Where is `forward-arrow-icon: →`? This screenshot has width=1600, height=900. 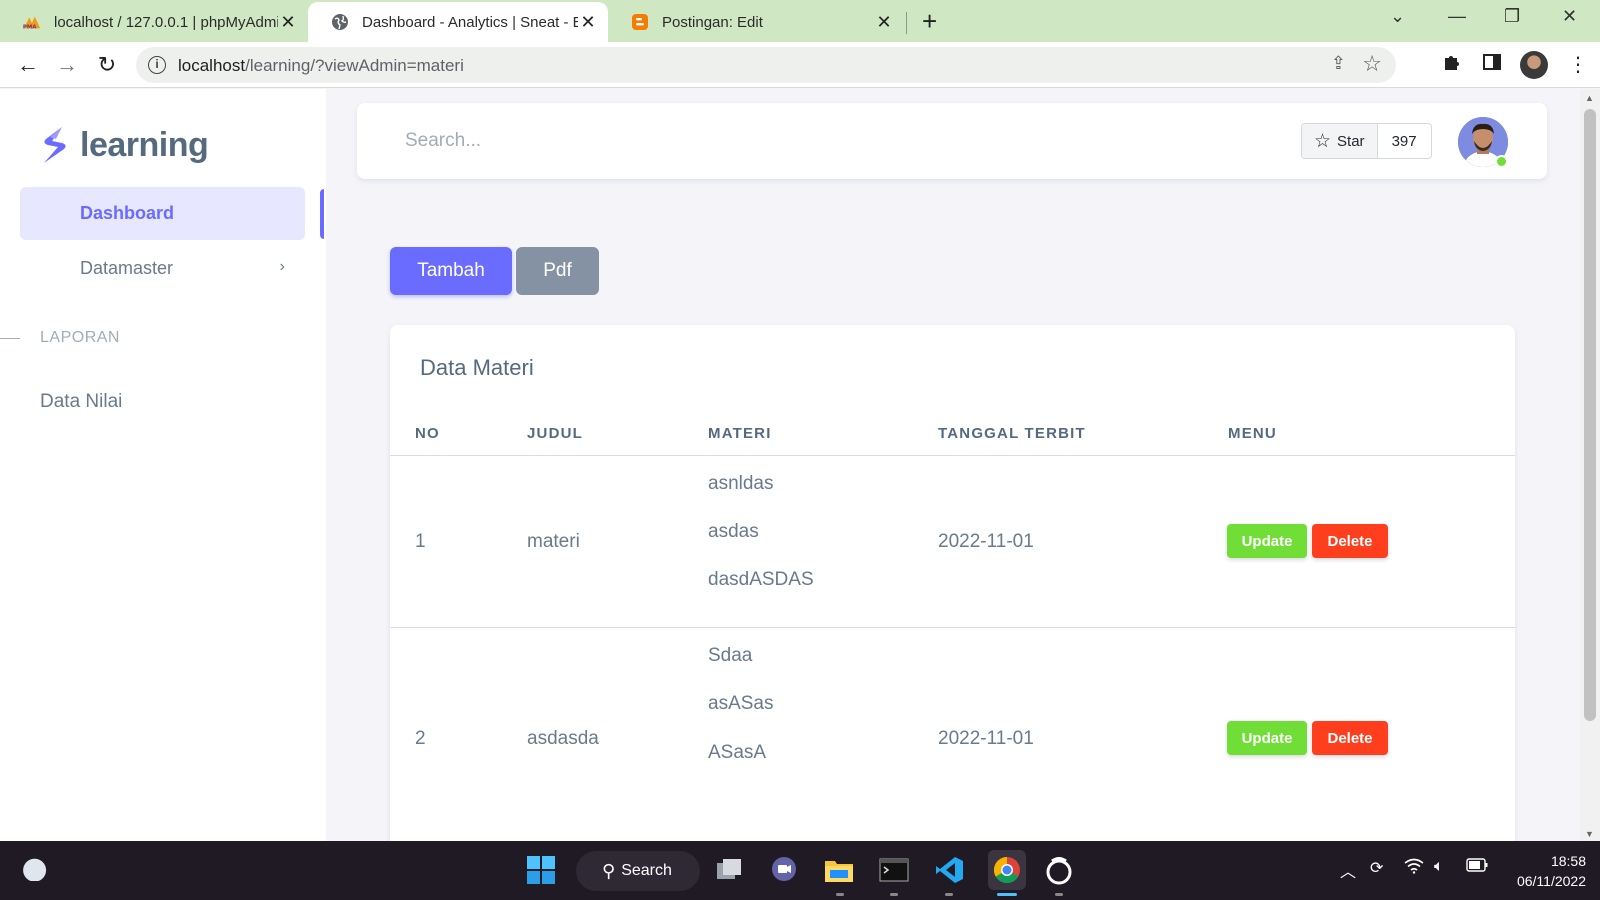 forward-arrow-icon: → is located at coordinates (67, 65).